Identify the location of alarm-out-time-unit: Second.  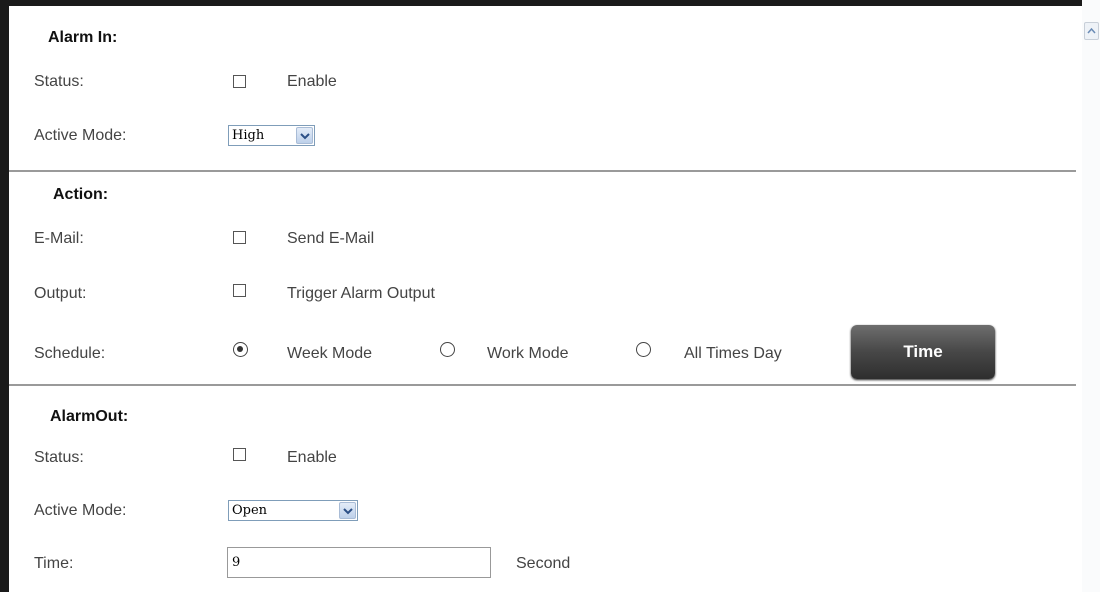
(543, 563).